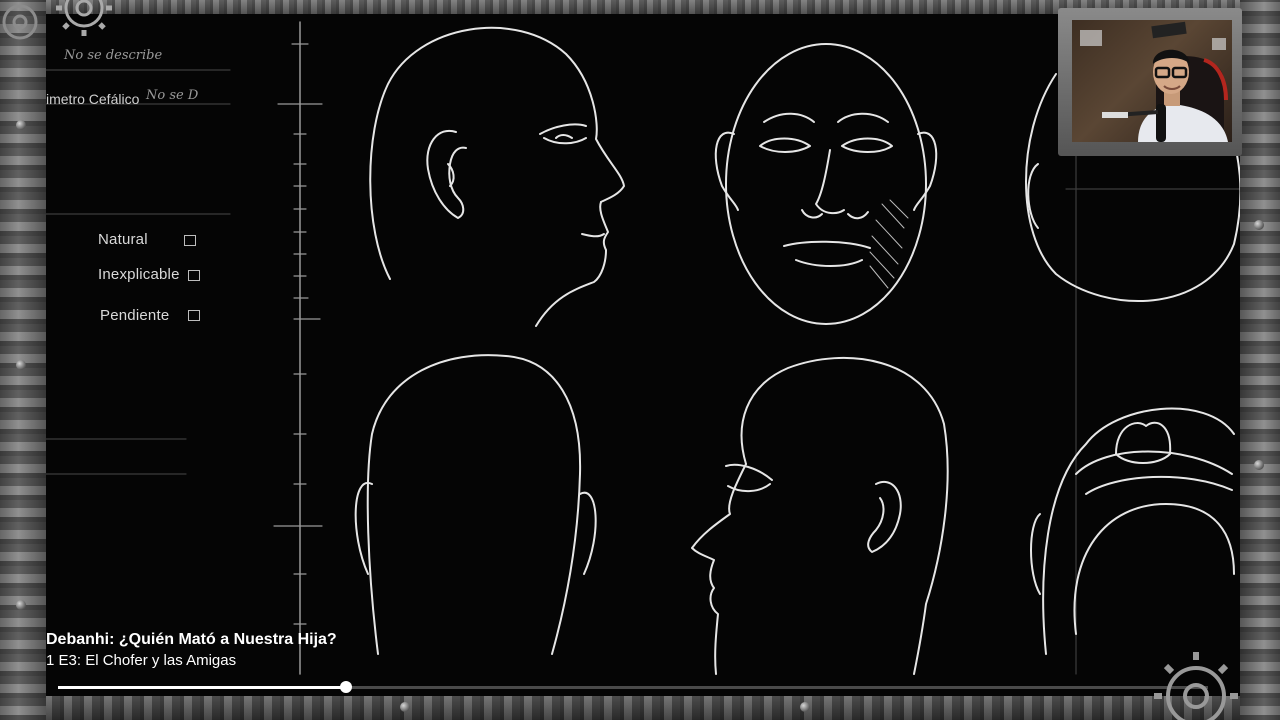 The height and width of the screenshot is (720, 1280). I want to click on field-perimetro-label: imetro Cefálico, so click(93, 99).